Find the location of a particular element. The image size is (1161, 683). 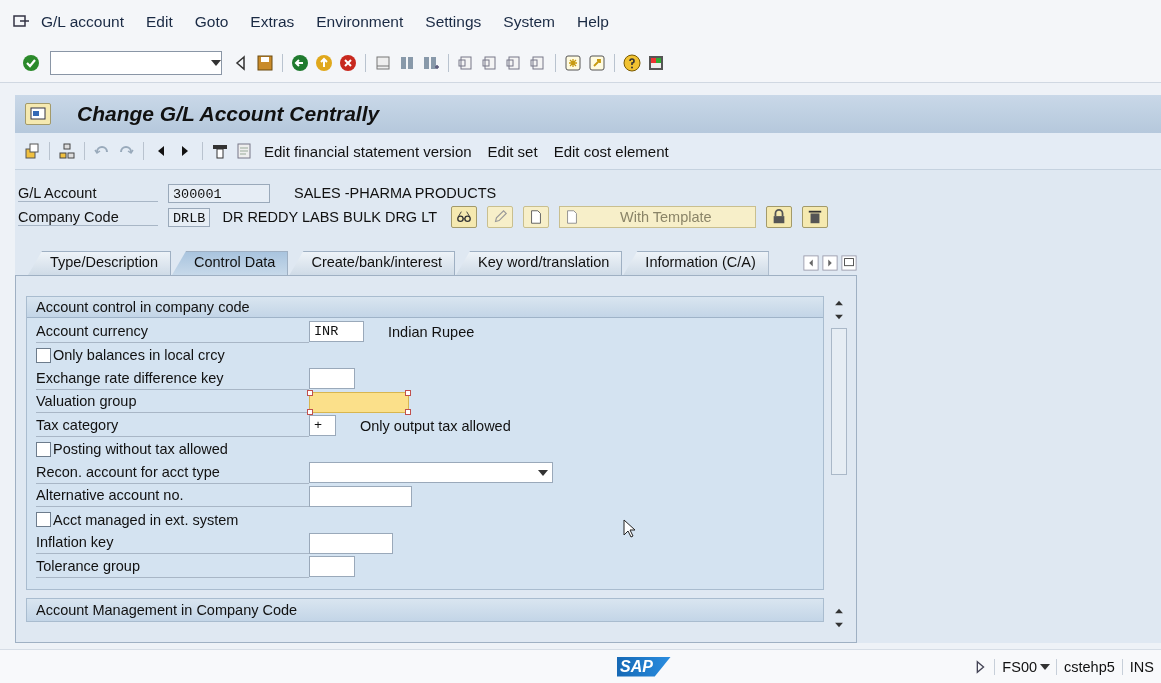

field-description: Indian Rupee is located at coordinates (431, 331).